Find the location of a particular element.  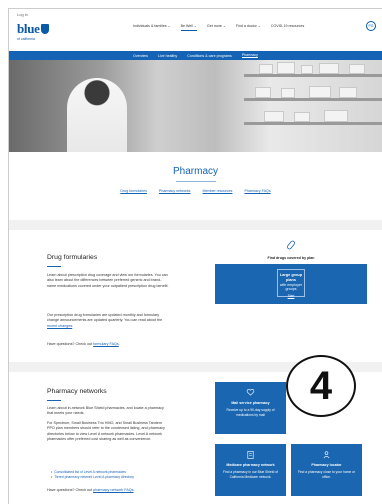

sub-nav-pharmacy: Pharmacy is located at coordinates (249, 55).